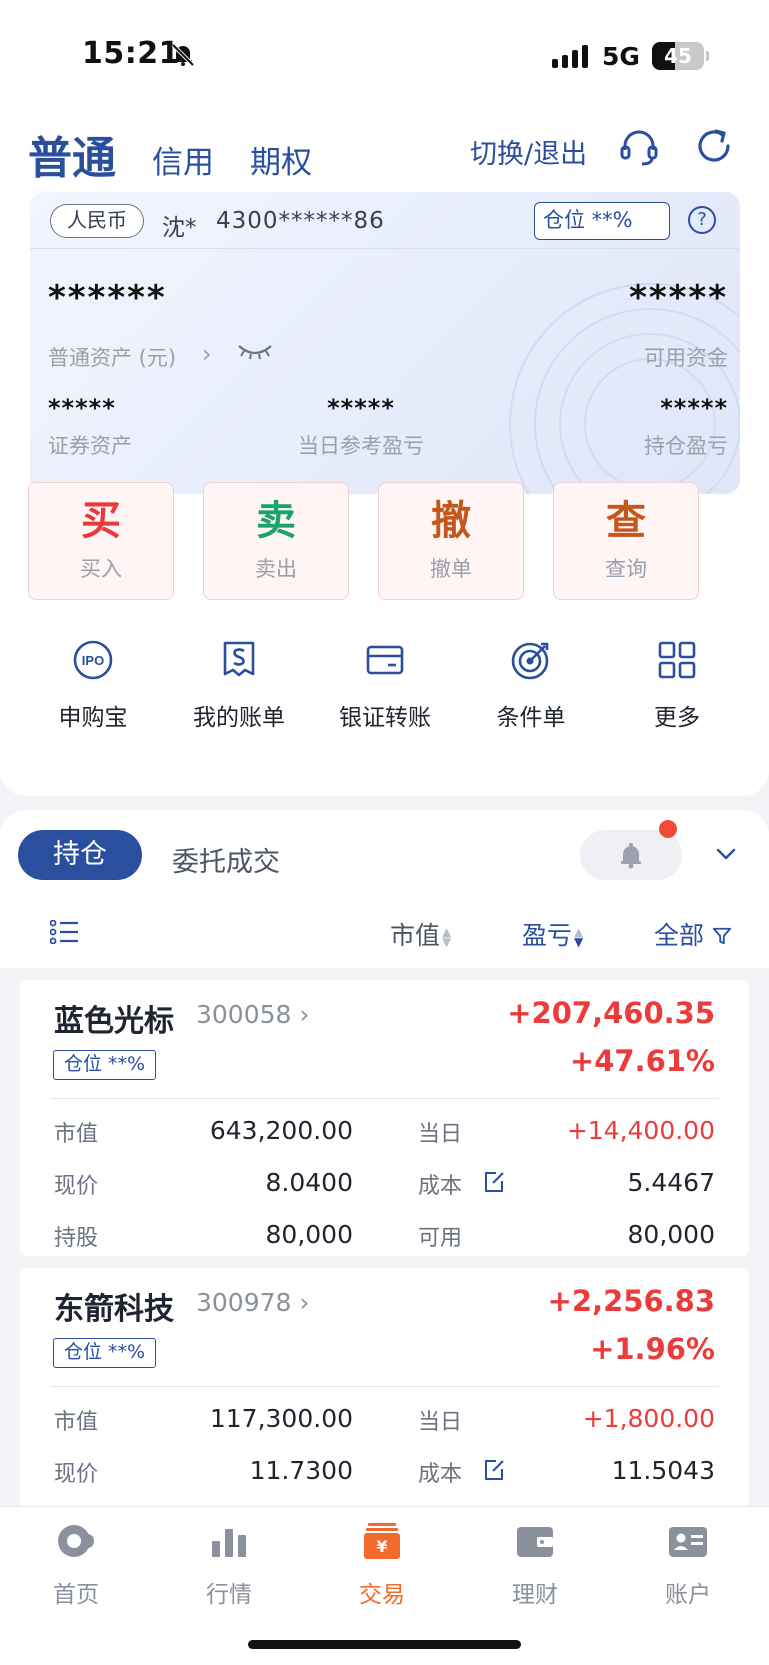 Image resolution: width=769 pixels, height=1665 pixels. What do you see at coordinates (101, 569) in the screenshot?
I see `buy-label: 买入` at bounding box center [101, 569].